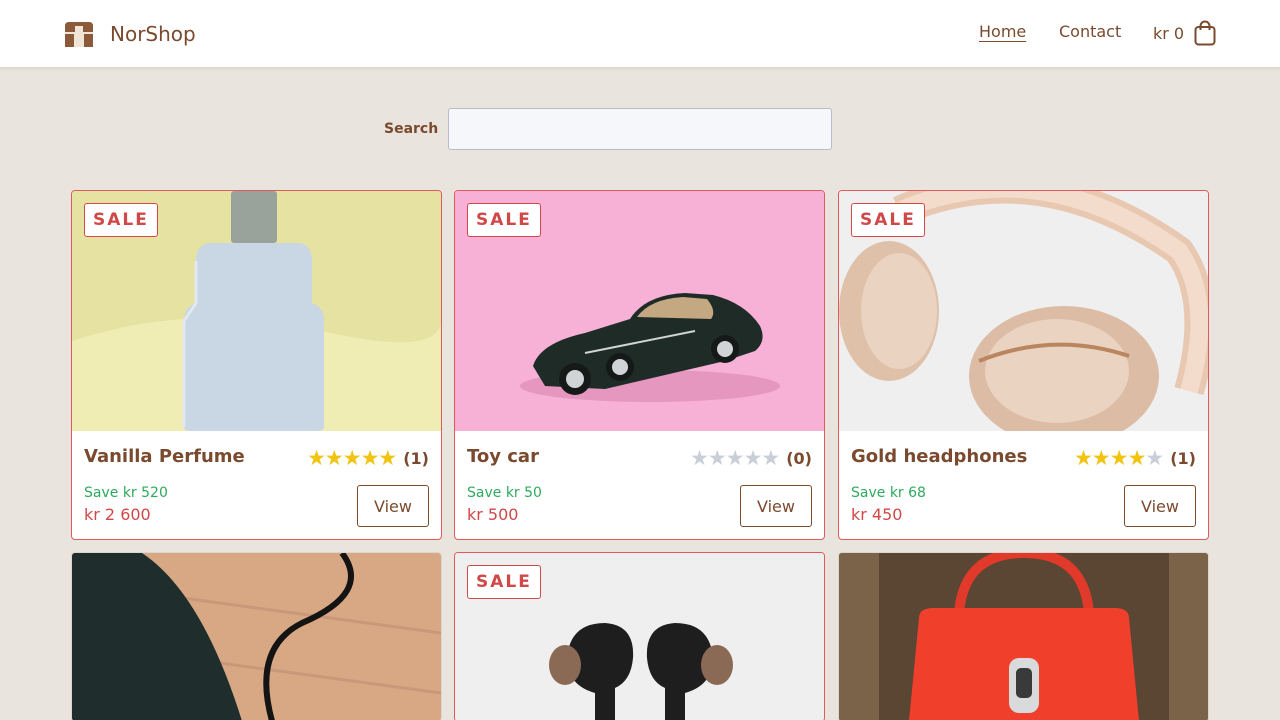 This screenshot has width=1280, height=720. Describe the element at coordinates (1169, 33) in the screenshot. I see `cart-total: kr 0` at that location.